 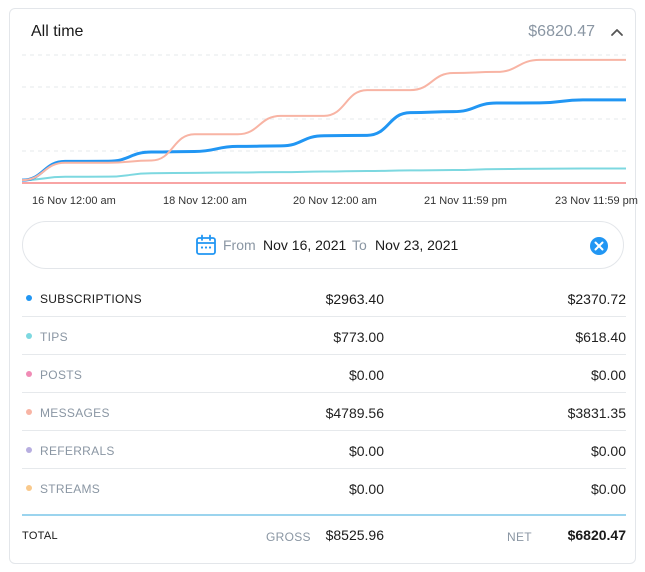 I want to click on list-item-streams: STREAMS $0.00 $0.00, so click(x=324, y=488).